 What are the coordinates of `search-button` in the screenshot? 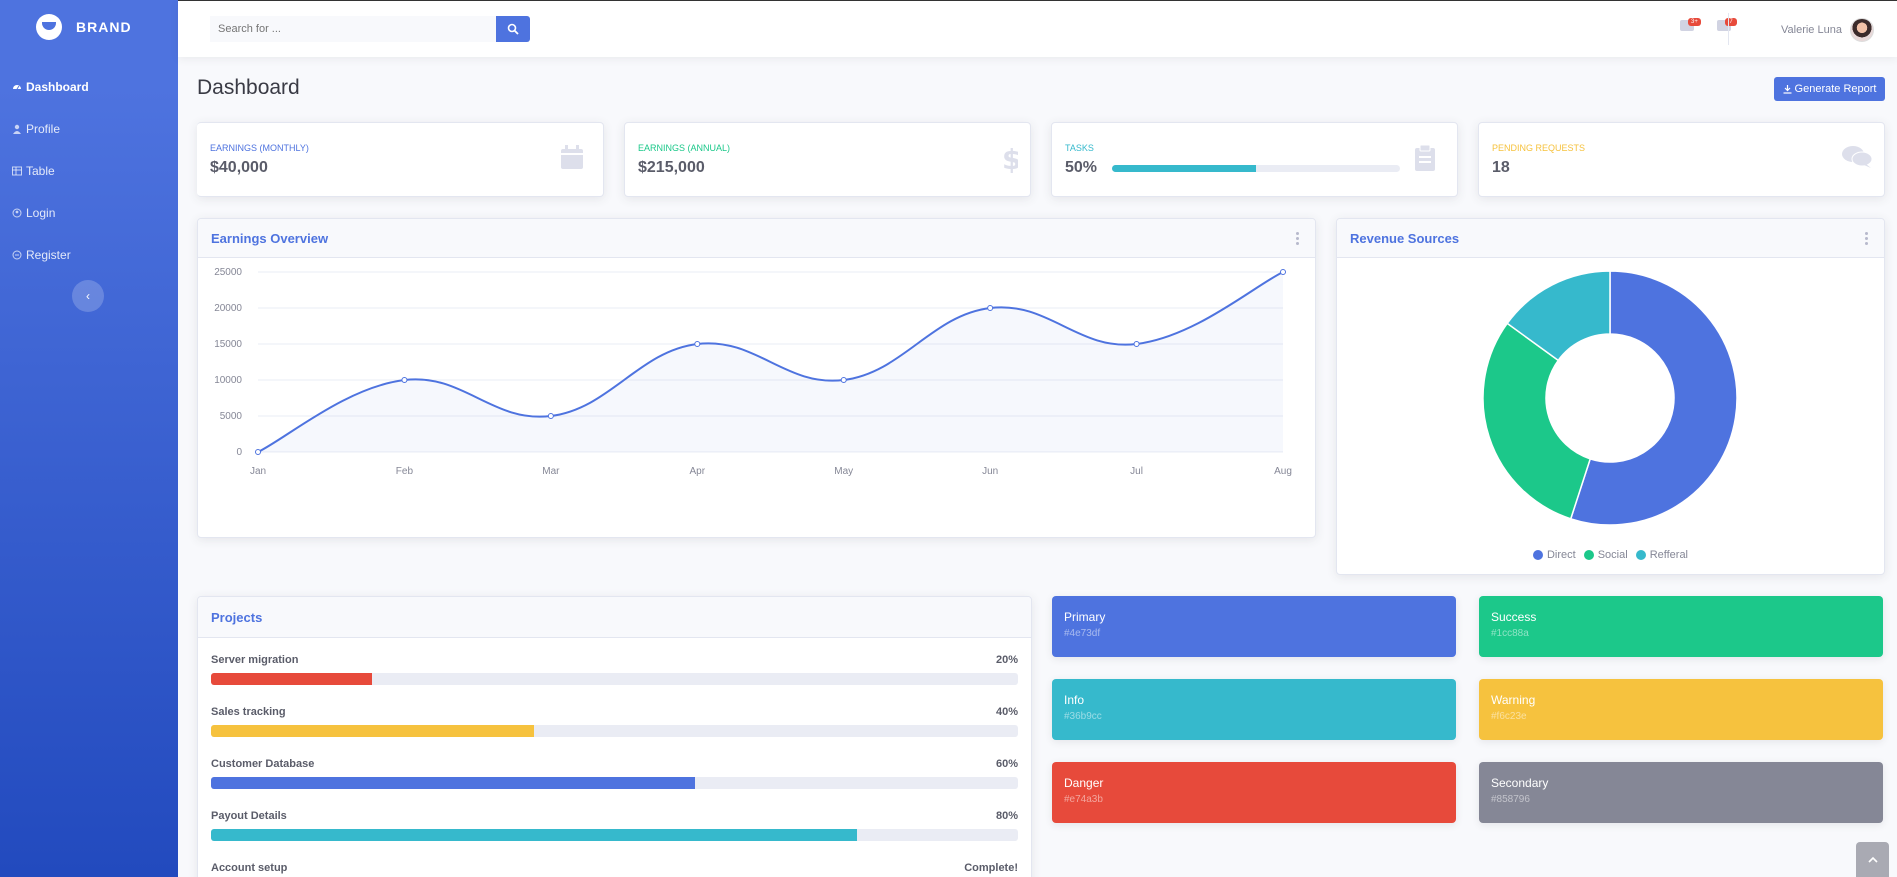 It's located at (513, 29).